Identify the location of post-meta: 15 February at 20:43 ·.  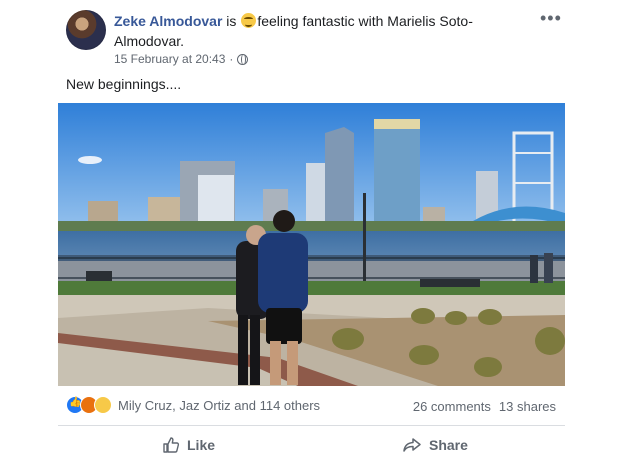
(181, 59).